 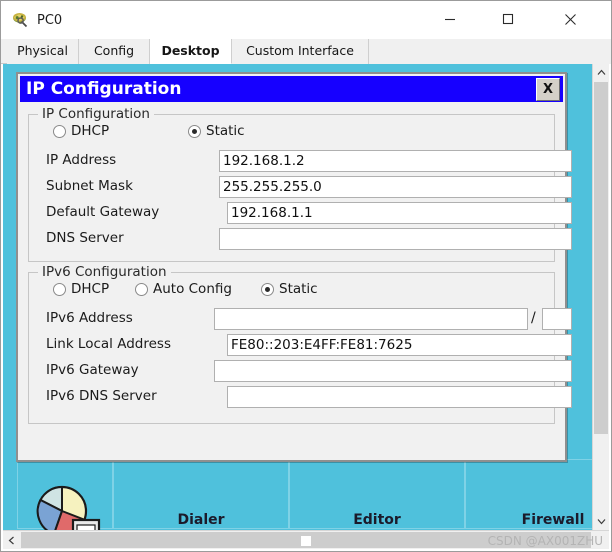 I want to click on scrollbar-thumb-marker, so click(x=306, y=541).